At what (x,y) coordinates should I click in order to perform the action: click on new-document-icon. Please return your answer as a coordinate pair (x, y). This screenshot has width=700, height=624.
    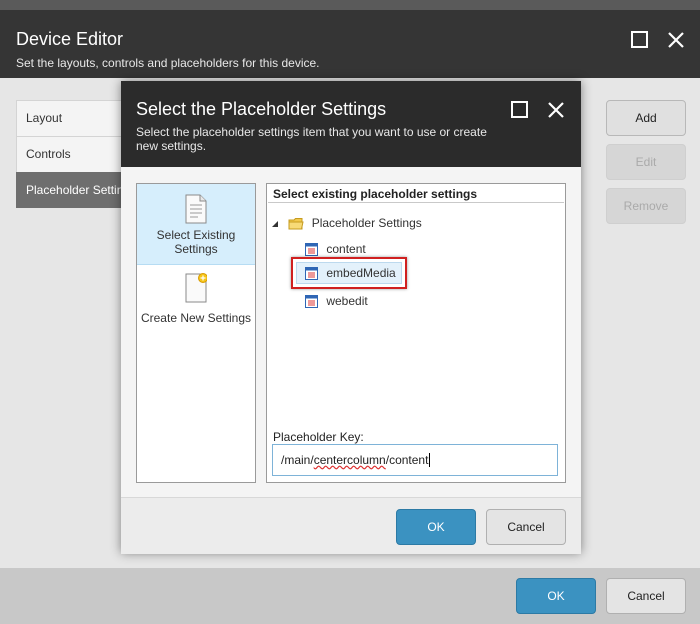
    Looking at the image, I should click on (196, 288).